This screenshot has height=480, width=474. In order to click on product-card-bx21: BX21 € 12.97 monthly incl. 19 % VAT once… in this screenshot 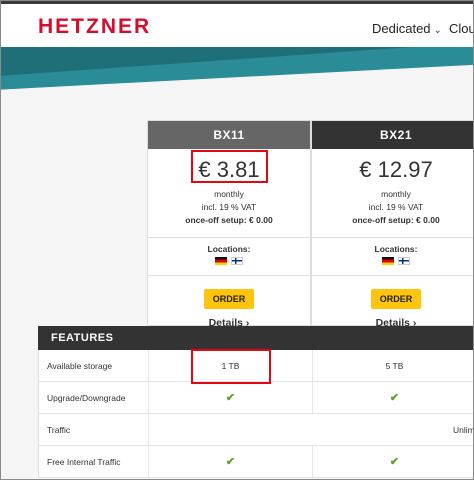, I will do `click(392, 224)`.